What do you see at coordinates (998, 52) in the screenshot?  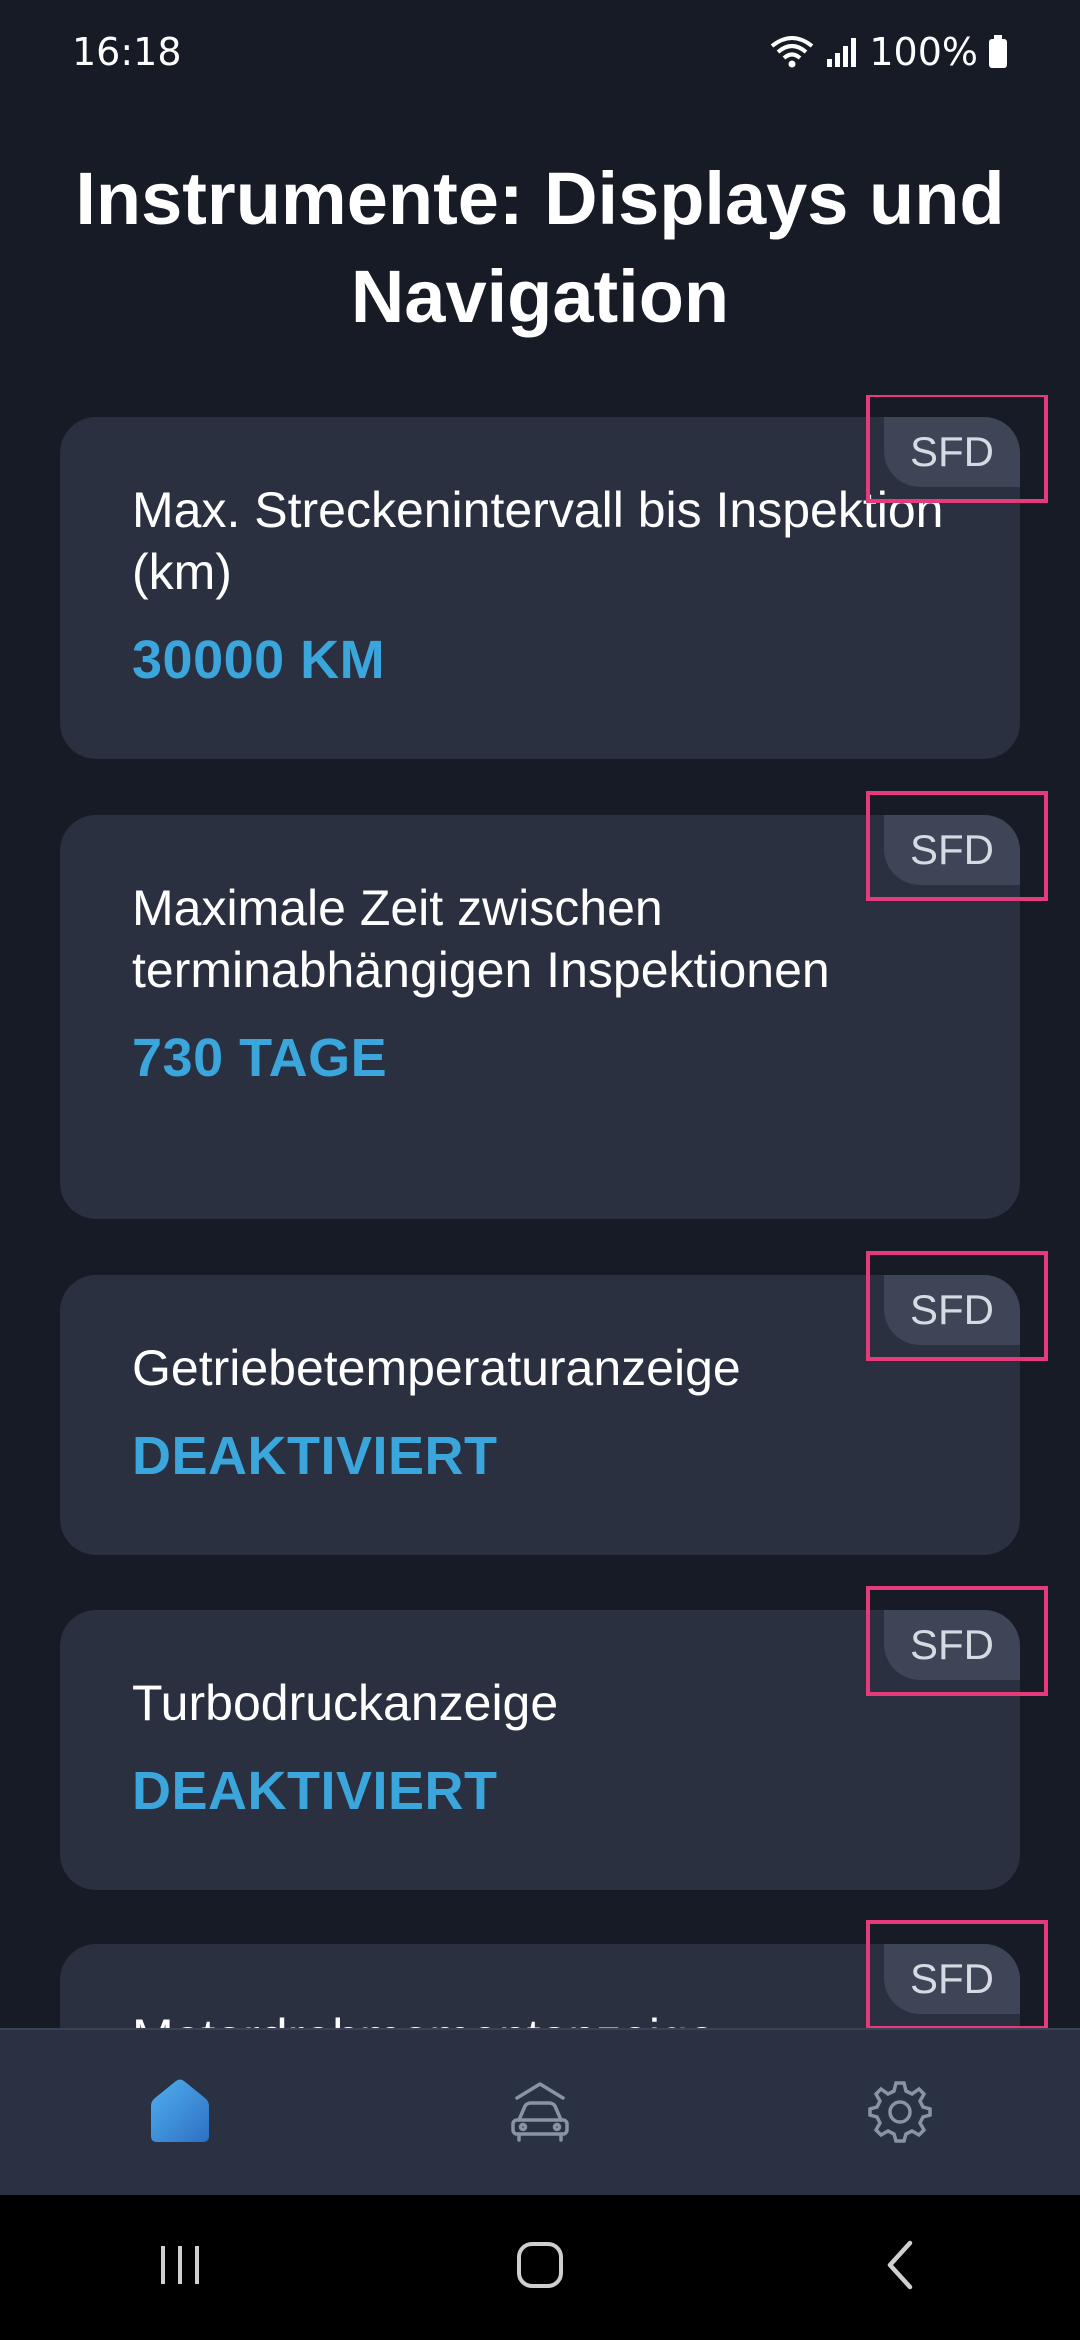 I see `battery-icon` at bounding box center [998, 52].